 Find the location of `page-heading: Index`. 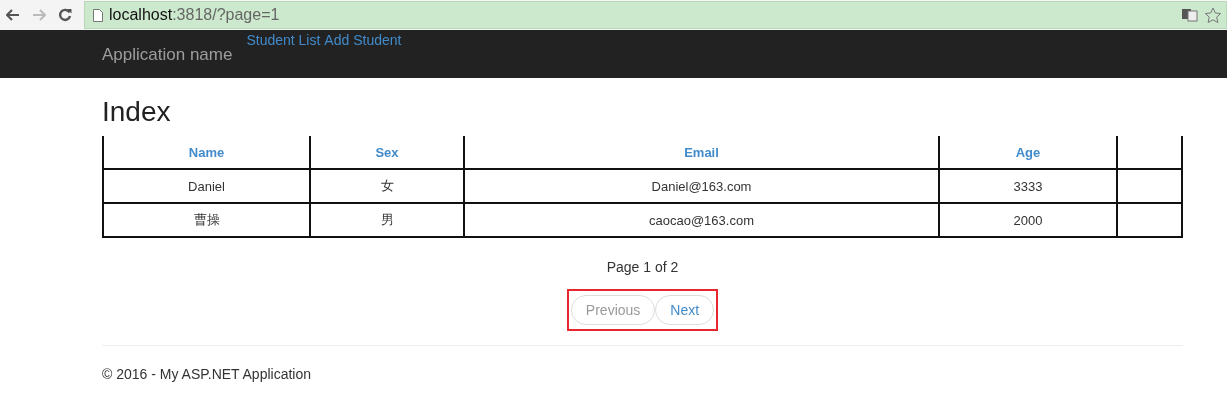

page-heading: Index is located at coordinates (137, 112).